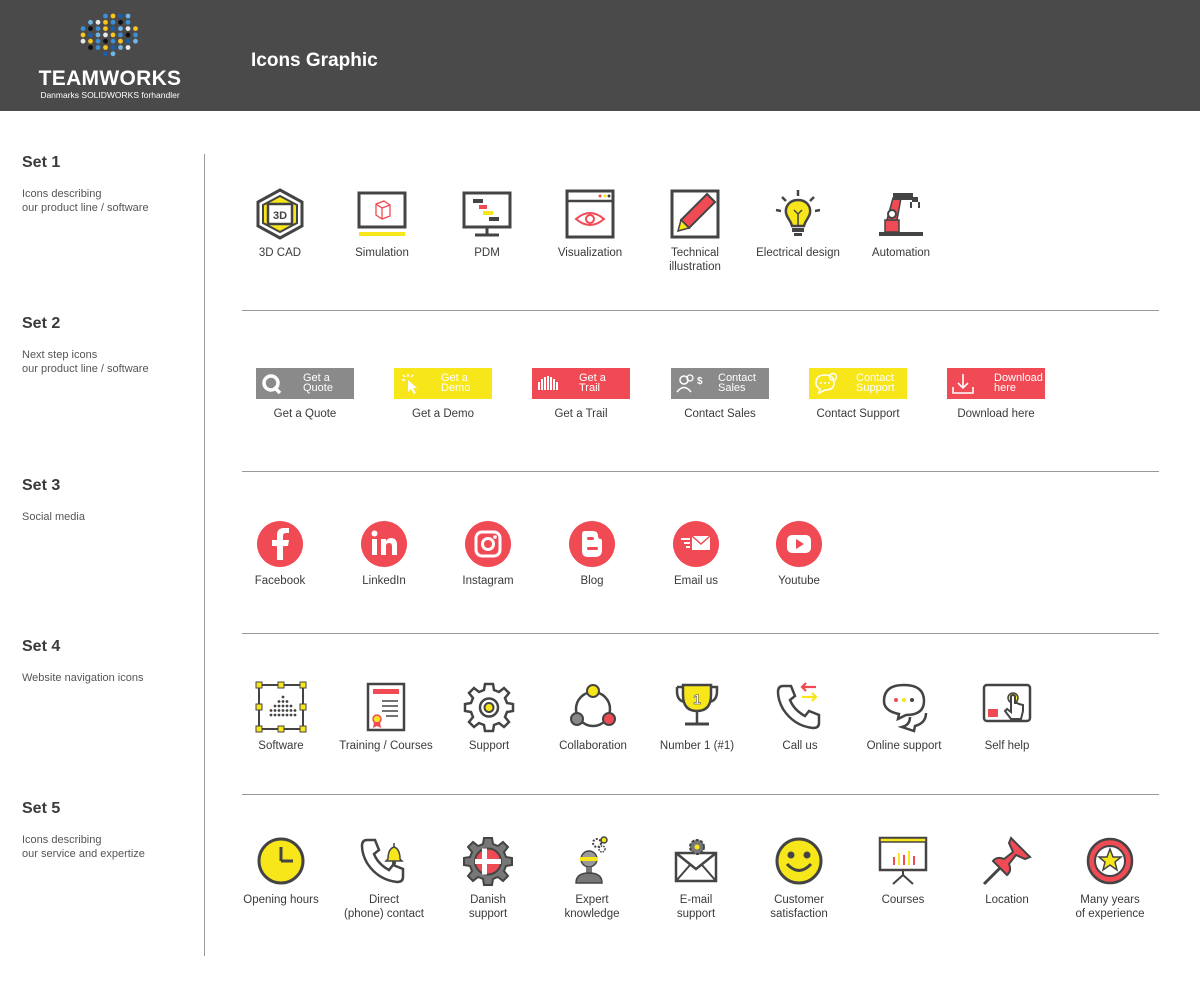 Image resolution: width=1200 pixels, height=1000 pixels. I want to click on item-get-a-quote: Get a Quote Get a Quote, so click(305, 394).